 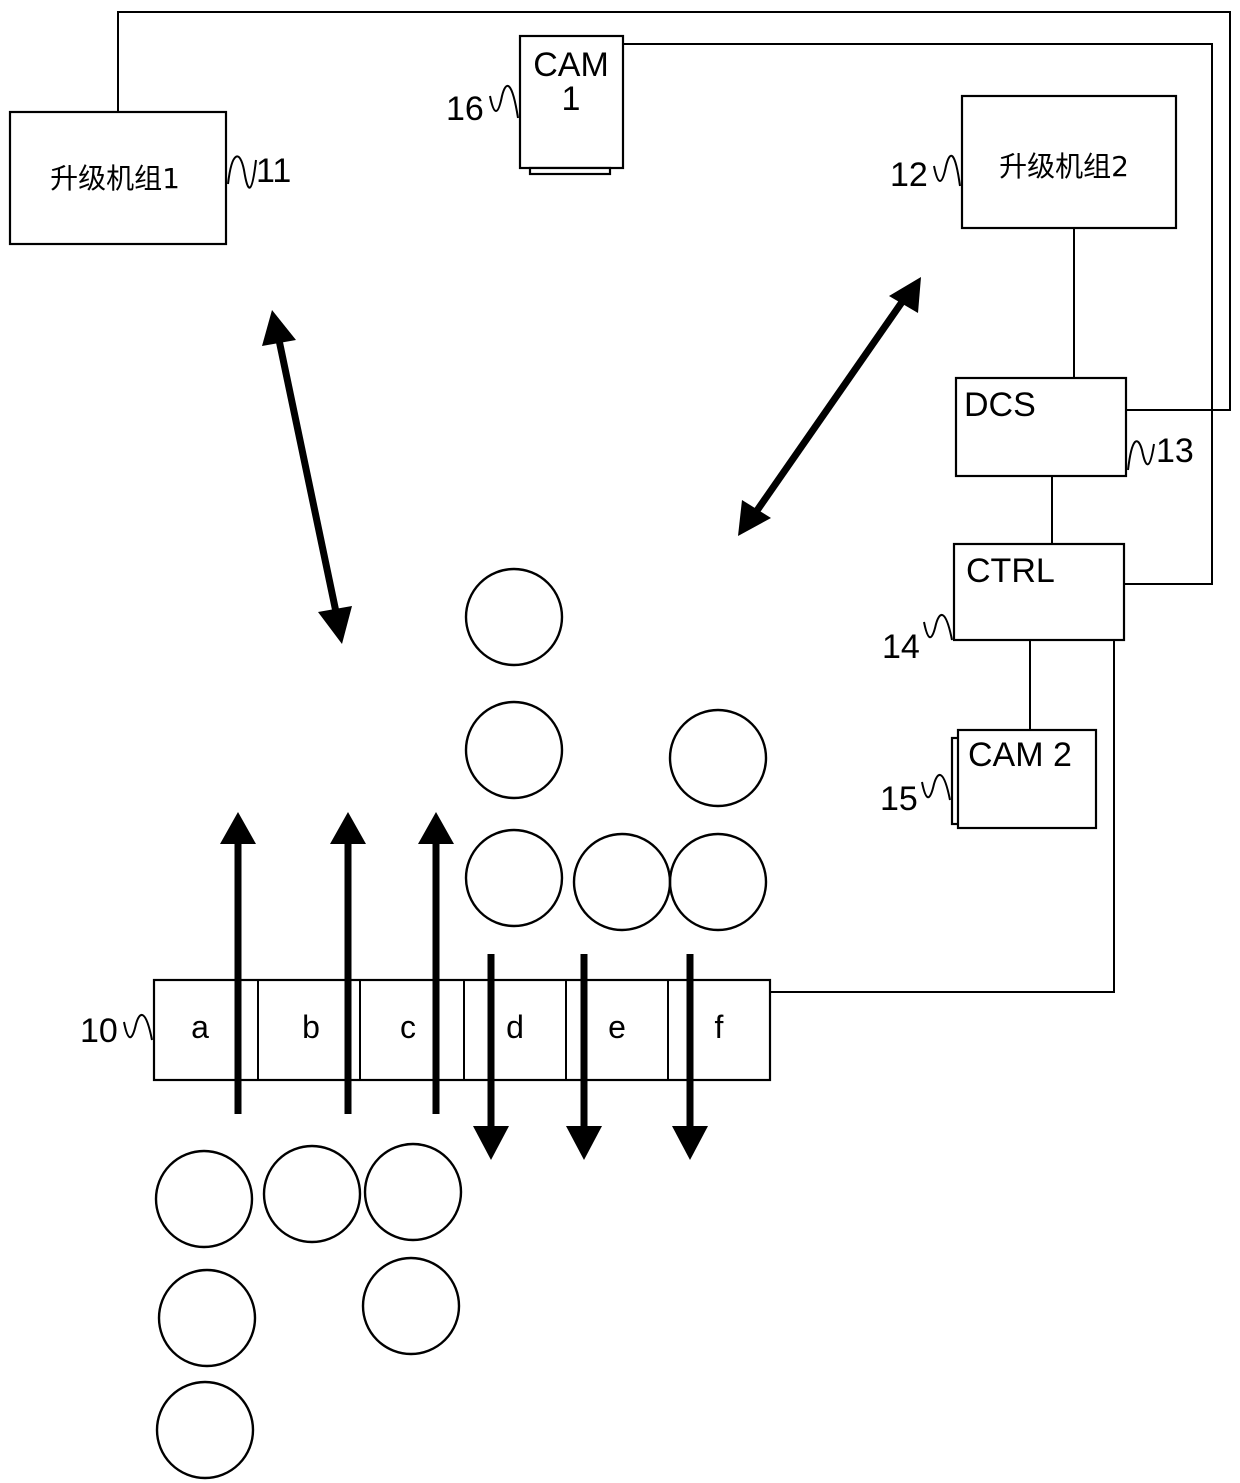 I want to click on cell-label-d: d, so click(x=515, y=1027).